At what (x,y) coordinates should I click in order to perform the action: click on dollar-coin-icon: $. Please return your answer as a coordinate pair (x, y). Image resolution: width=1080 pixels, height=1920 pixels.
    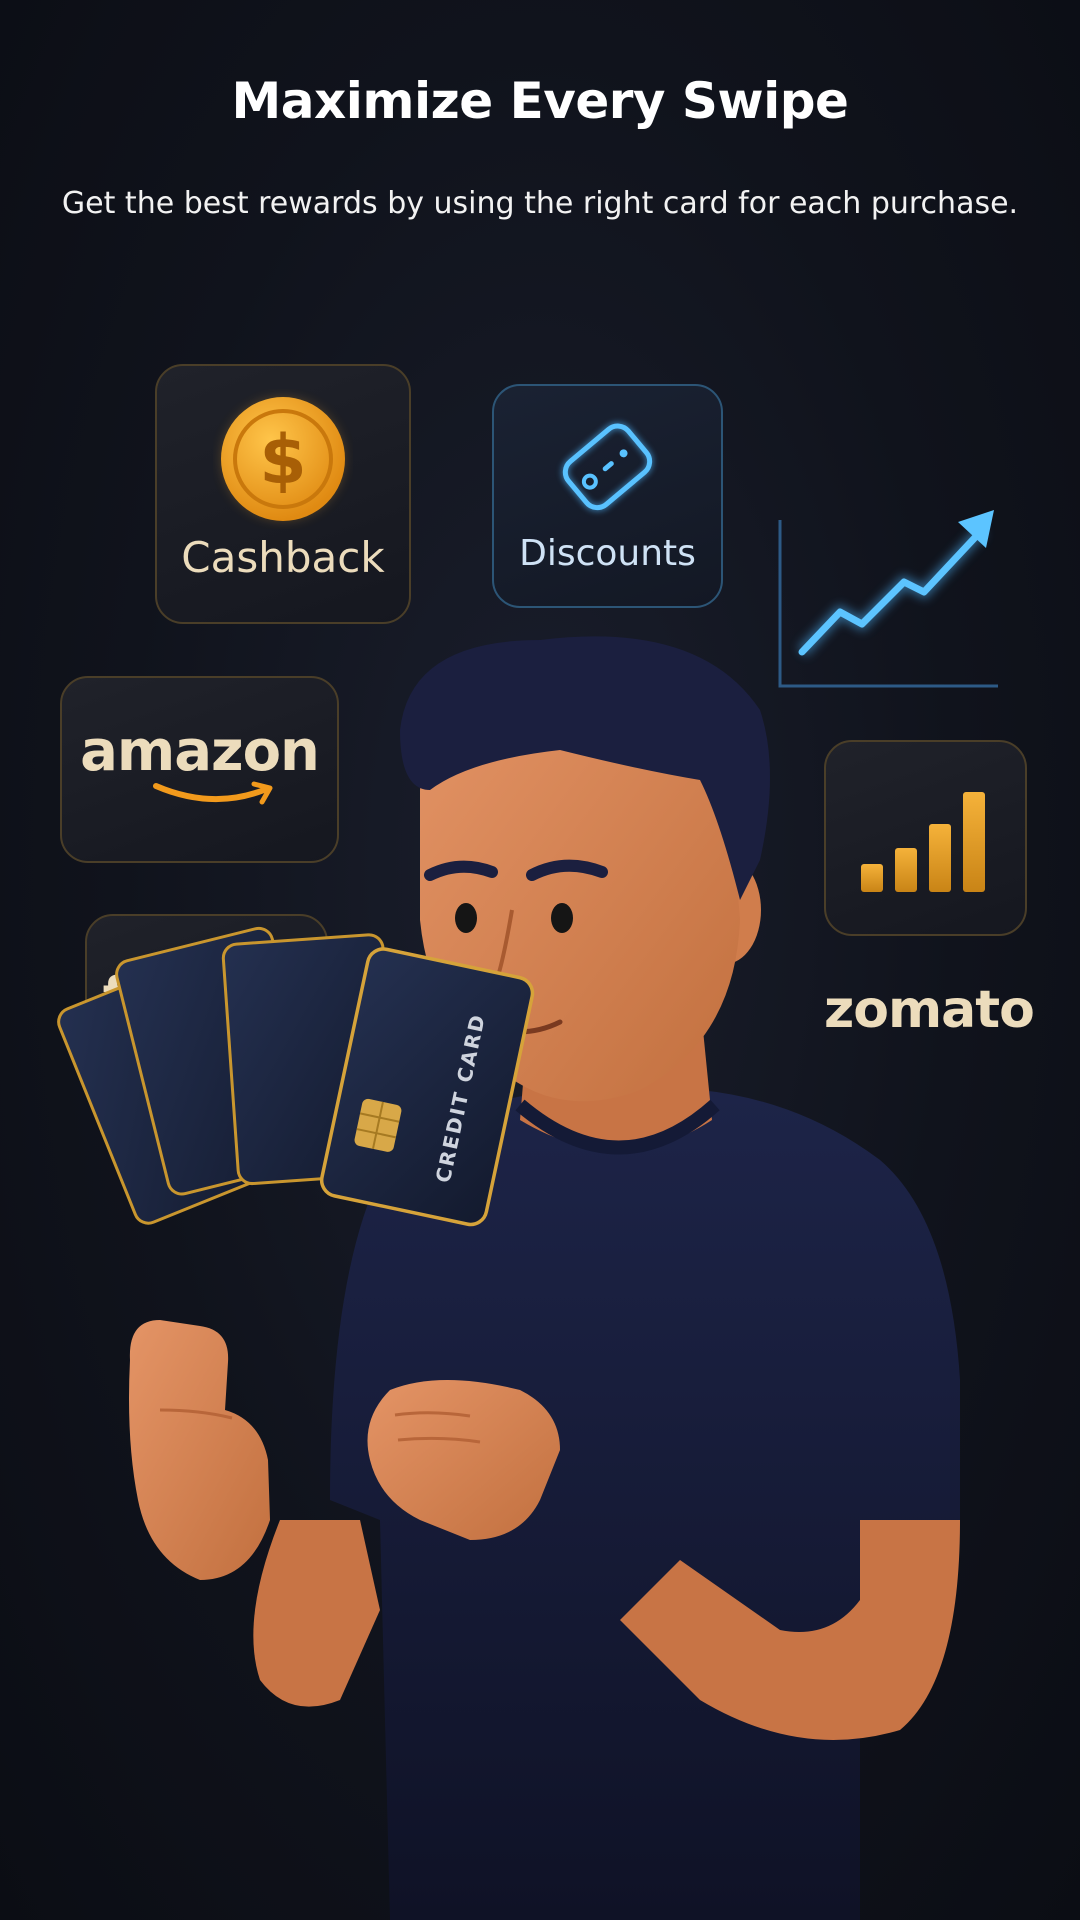
    Looking at the image, I should click on (283, 458).